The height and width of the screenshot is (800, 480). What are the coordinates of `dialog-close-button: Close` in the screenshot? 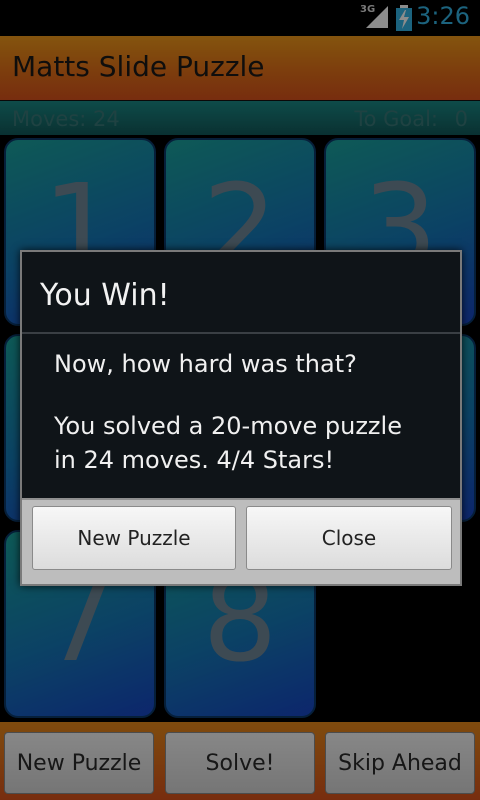 It's located at (349, 538).